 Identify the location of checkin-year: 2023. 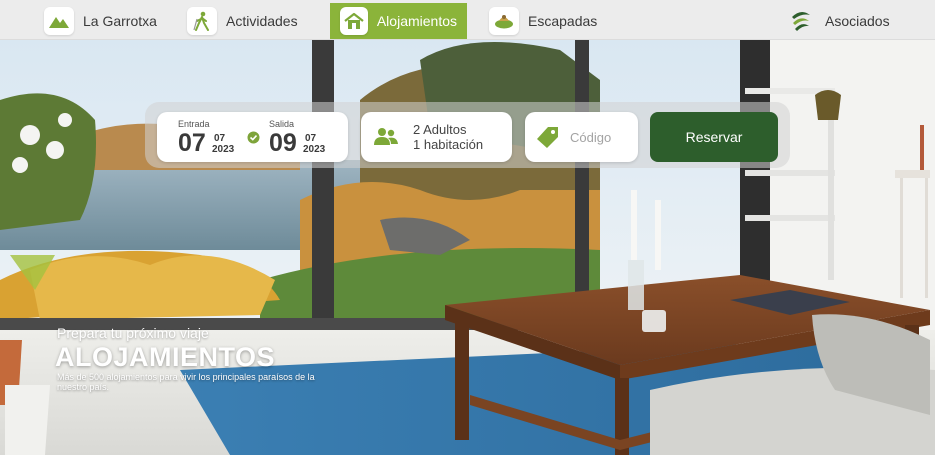
(223, 149).